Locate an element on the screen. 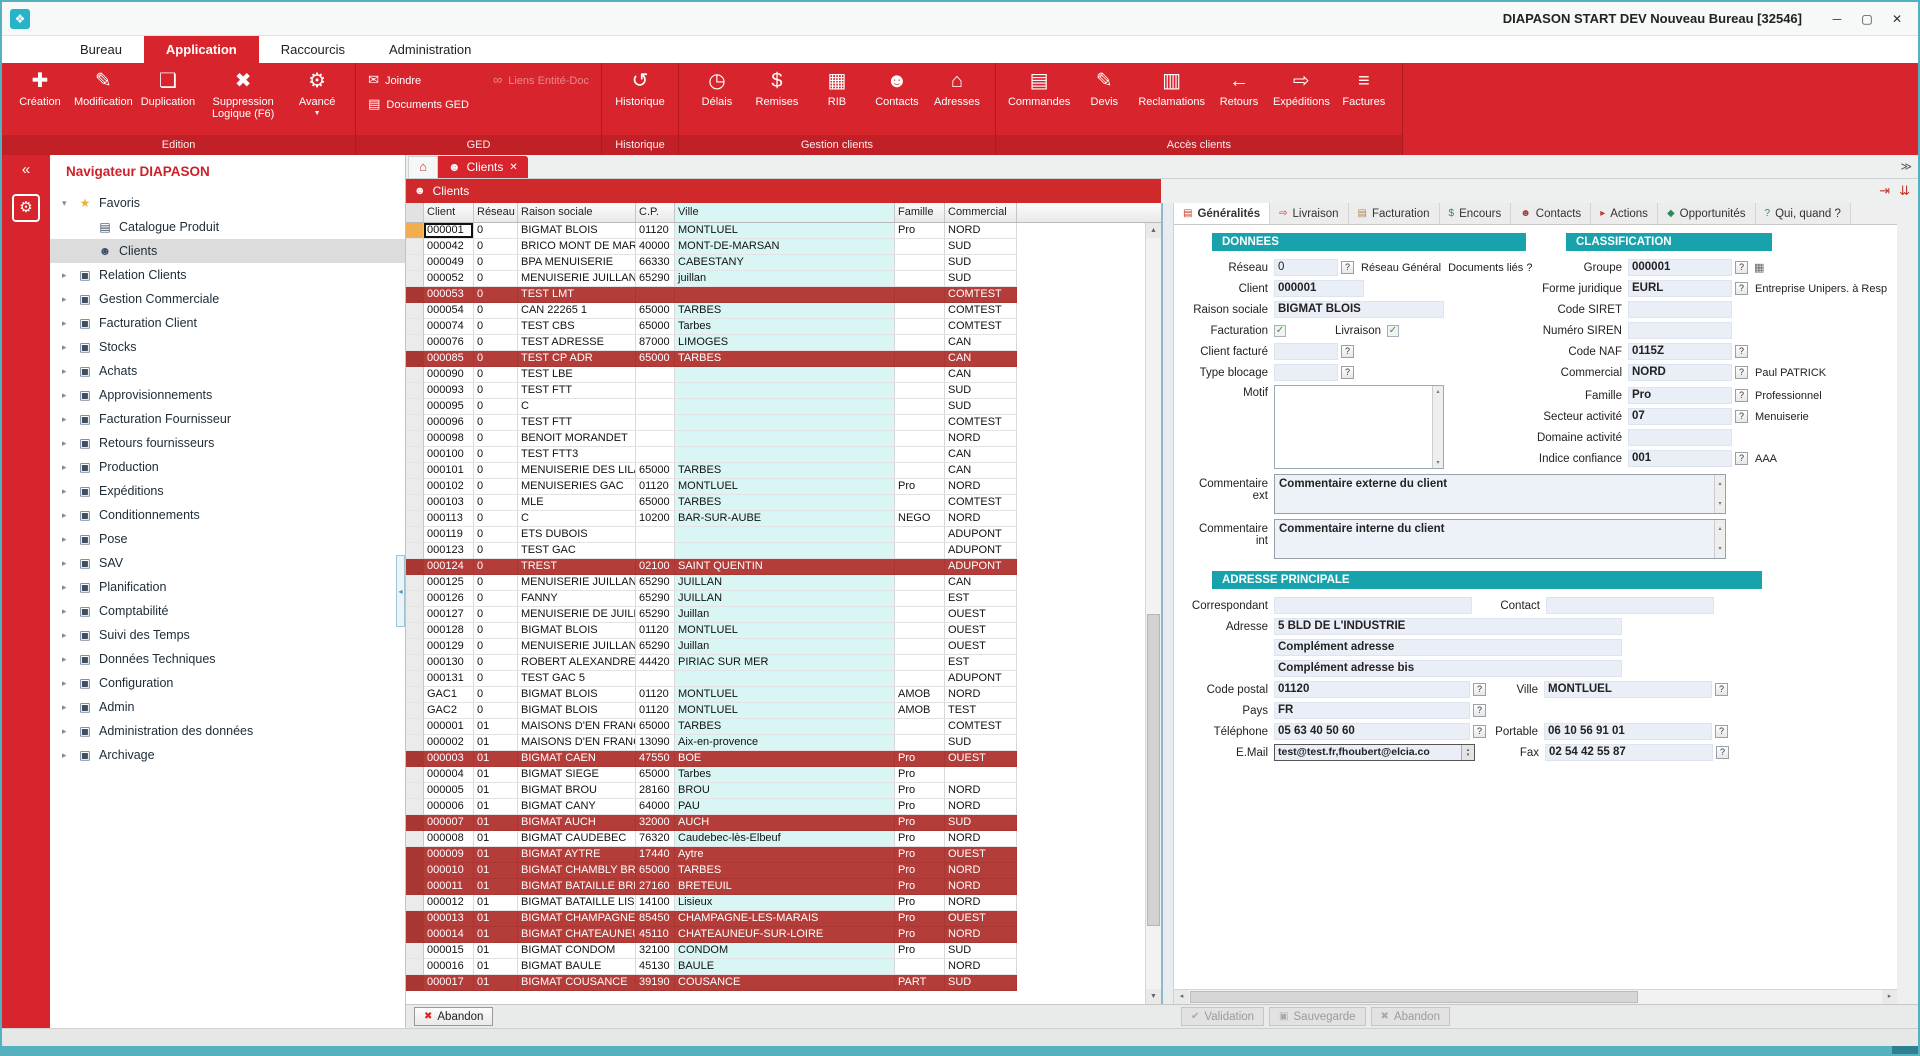 The width and height of the screenshot is (1920, 1056). cell-raison: ETS DUBOIS is located at coordinates (577, 535).